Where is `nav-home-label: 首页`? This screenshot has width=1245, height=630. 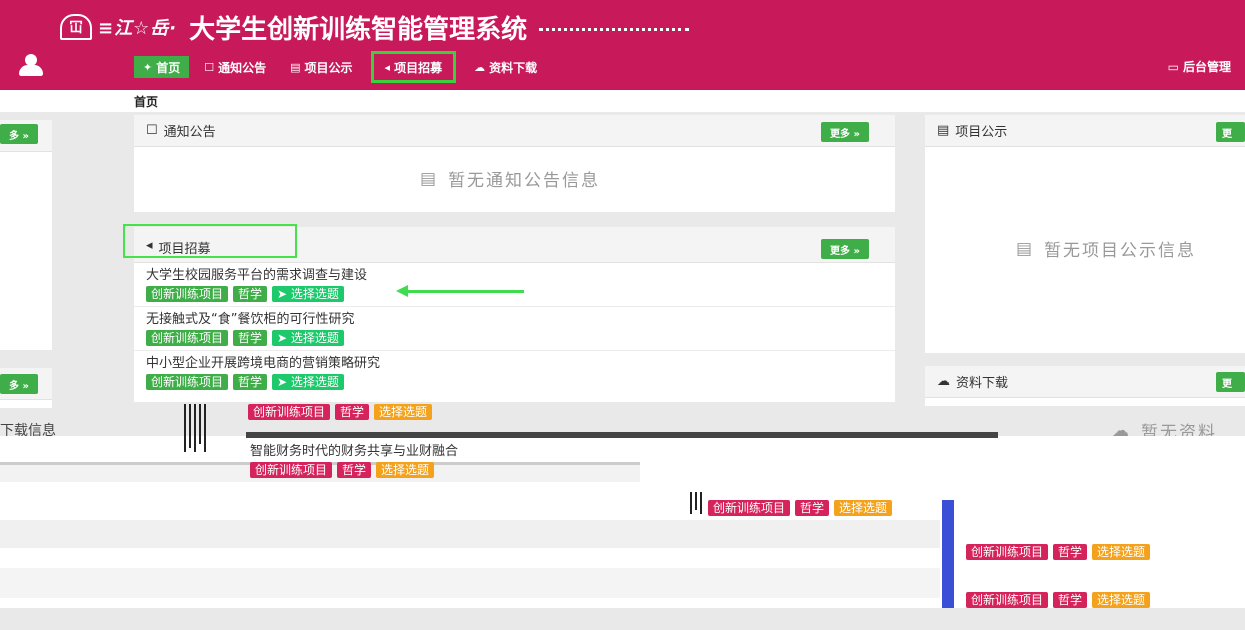 nav-home-label: 首页 is located at coordinates (168, 67).